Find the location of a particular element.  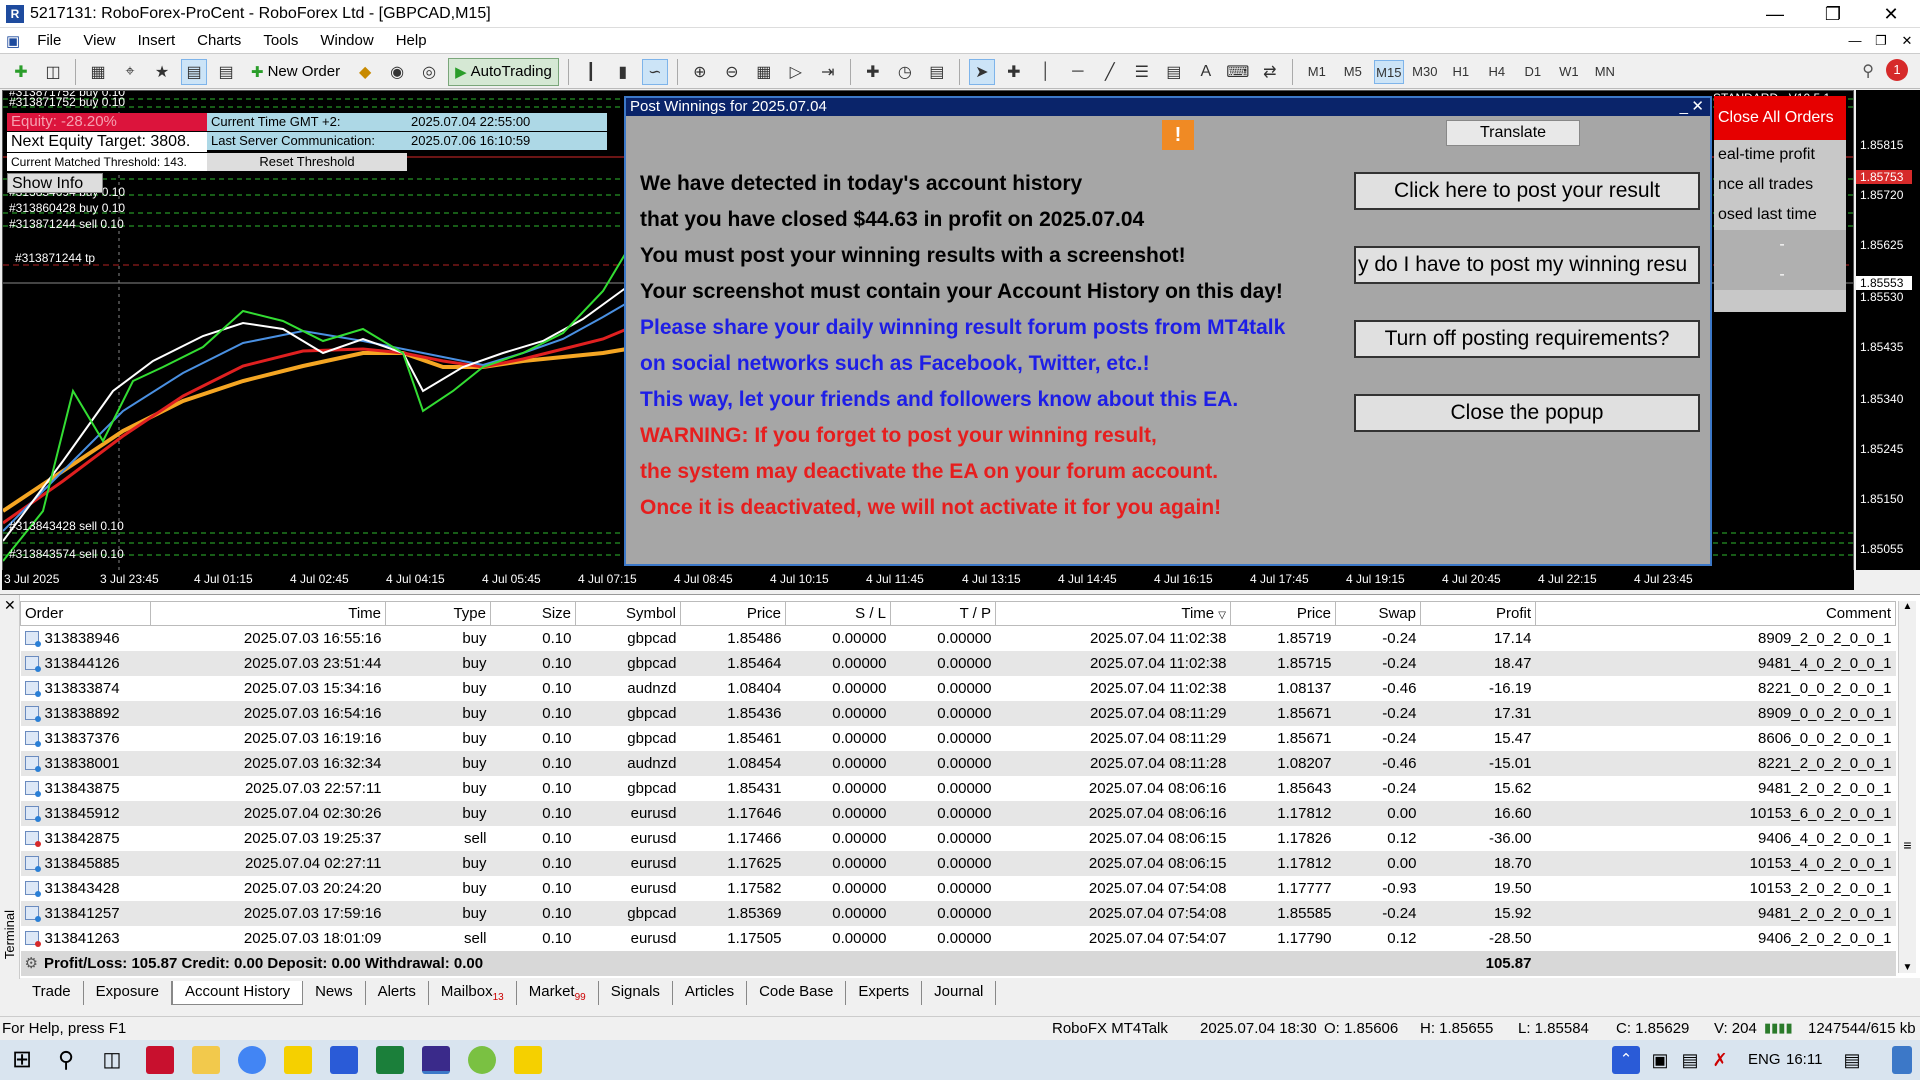

document-icon: ▣ is located at coordinates (13, 41).